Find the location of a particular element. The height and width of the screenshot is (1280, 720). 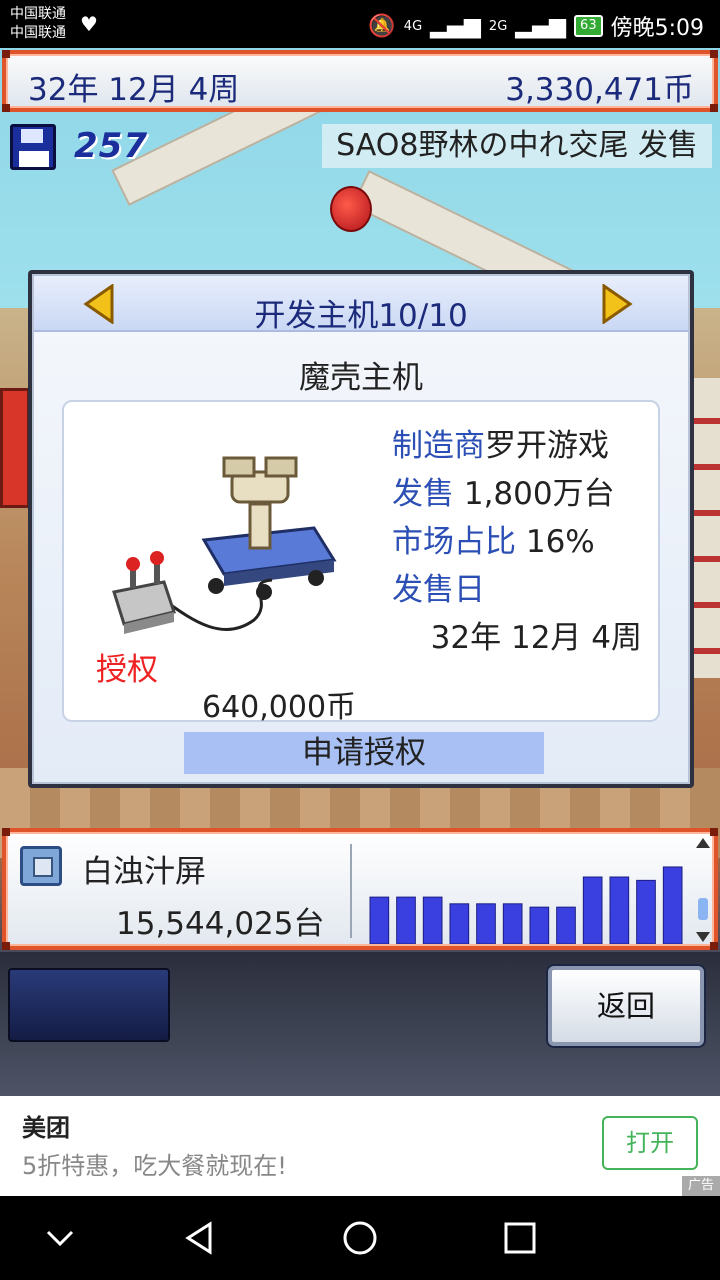

news-headline: SAO8野林の中れ交尾 发售 is located at coordinates (517, 146).